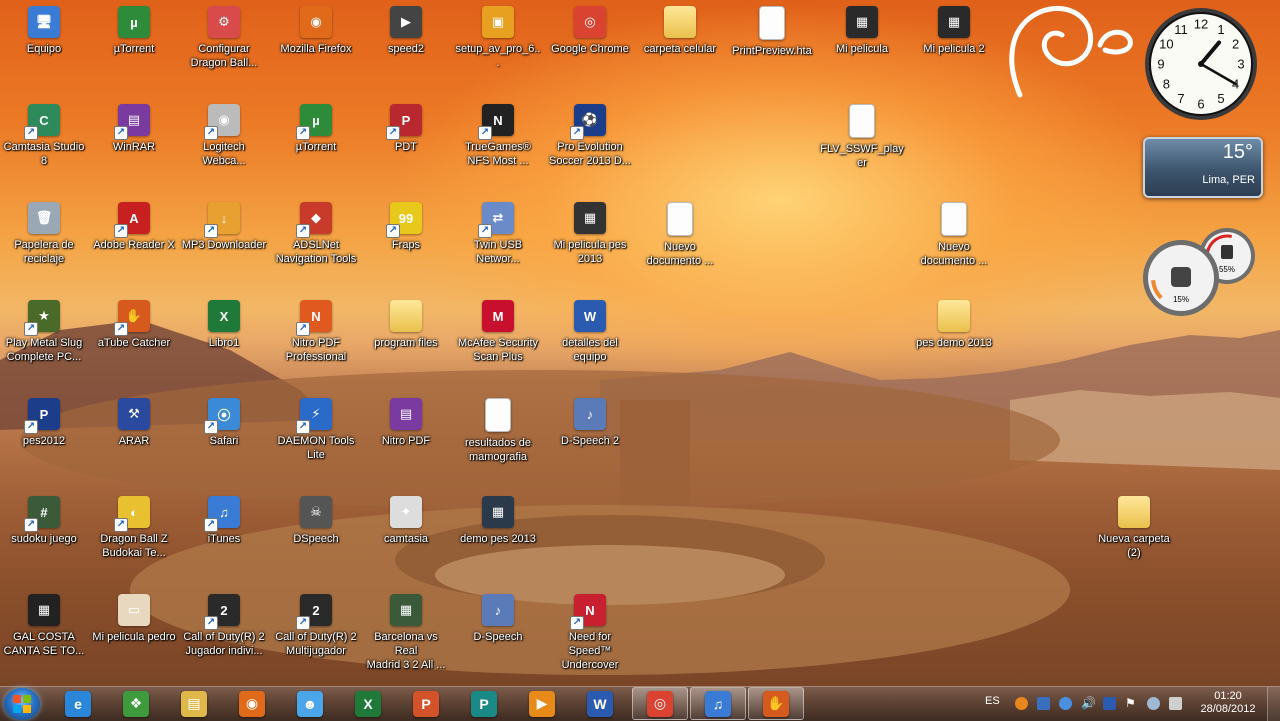  I want to click on show-desktop-button, so click(1273, 704).